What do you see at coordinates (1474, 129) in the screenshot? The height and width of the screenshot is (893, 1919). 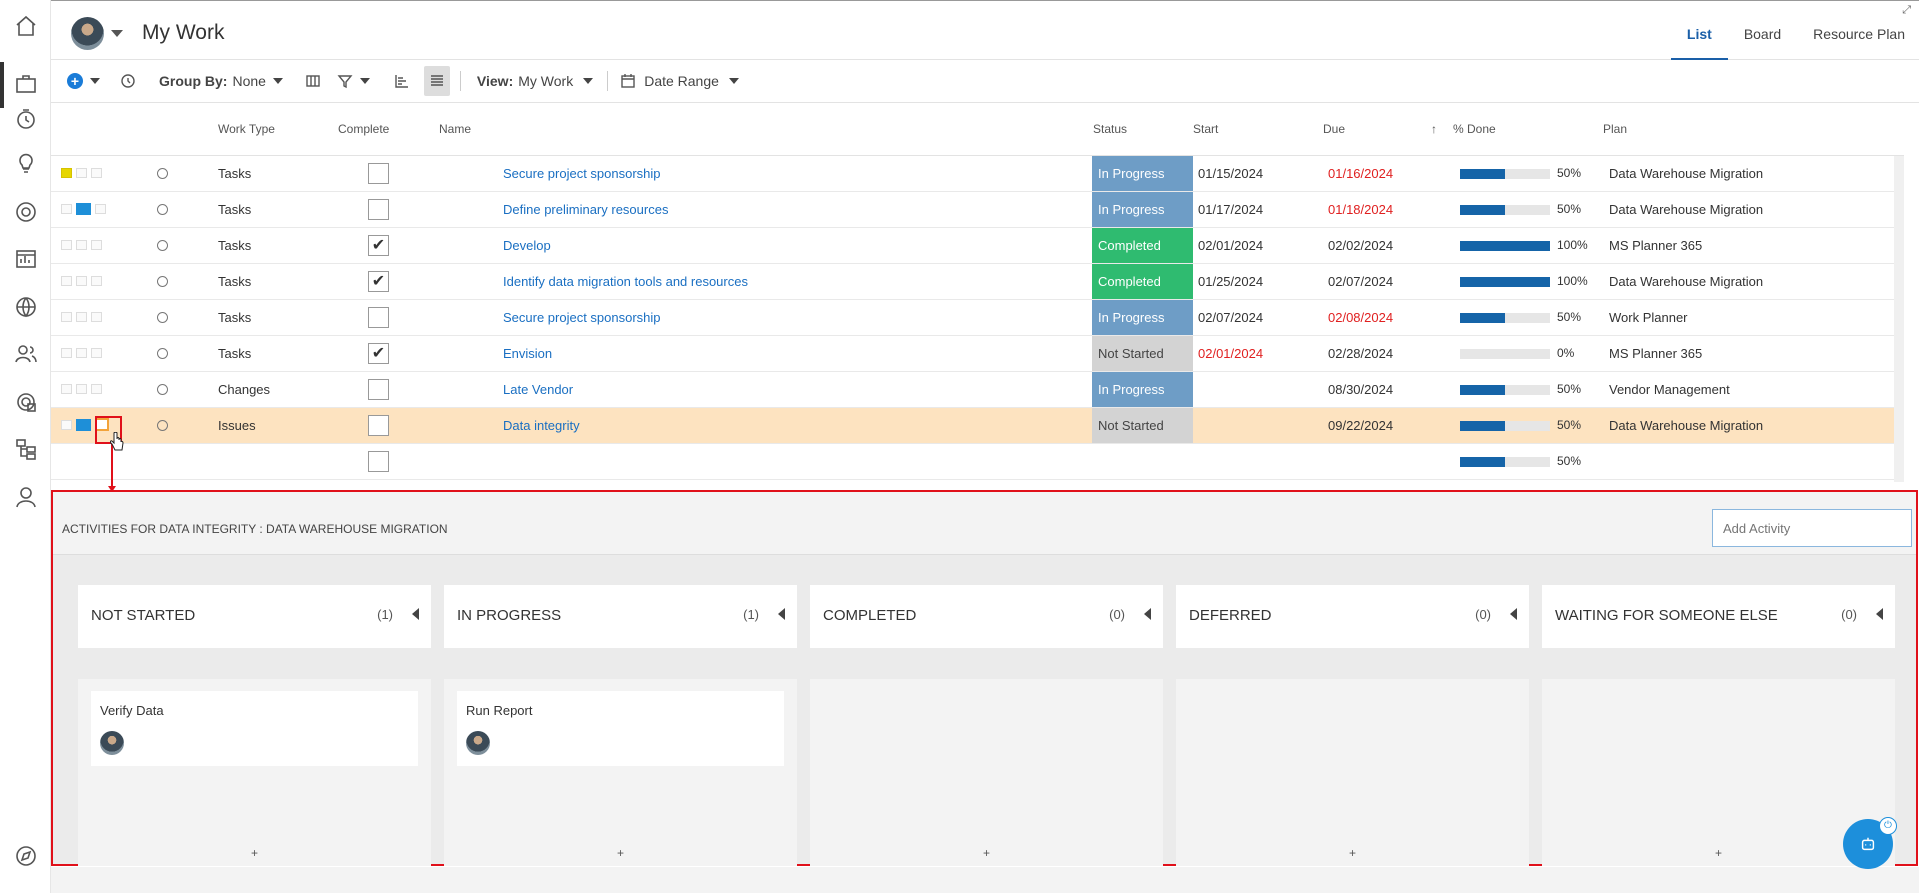 I see `col-pct-done: % Done` at bounding box center [1474, 129].